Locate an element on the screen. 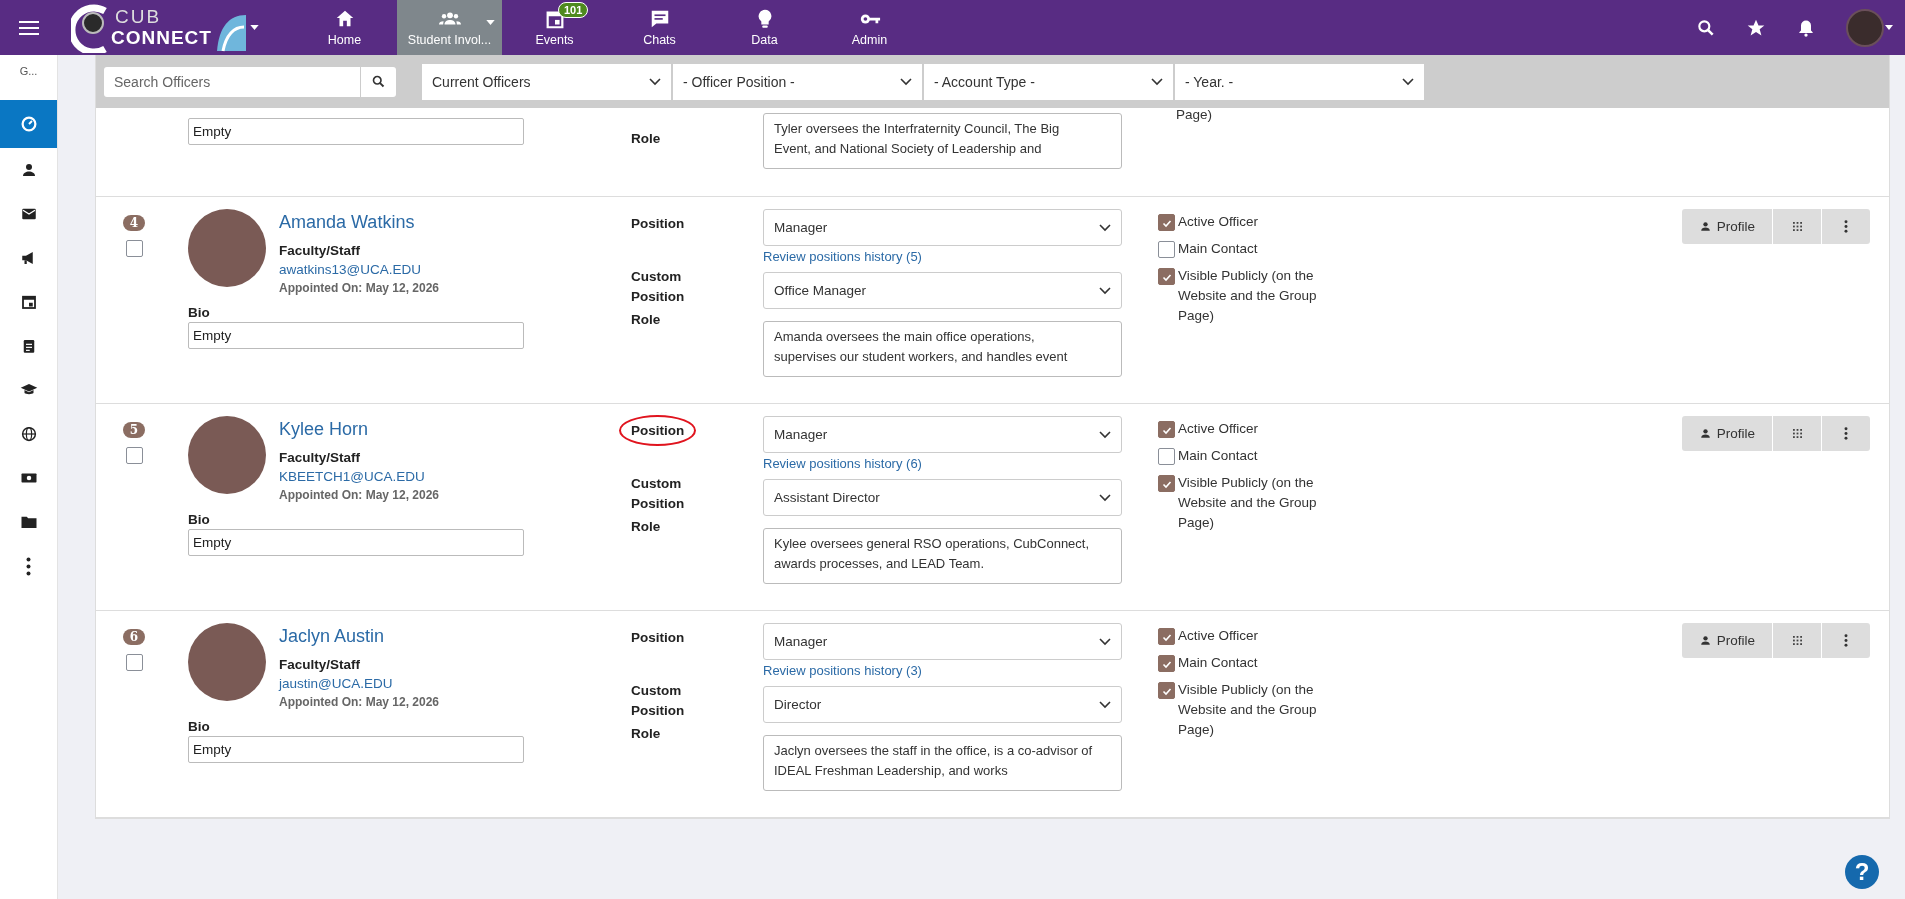 This screenshot has height=899, width=1905. filter-dropdown: Current Officers is located at coordinates (546, 81).